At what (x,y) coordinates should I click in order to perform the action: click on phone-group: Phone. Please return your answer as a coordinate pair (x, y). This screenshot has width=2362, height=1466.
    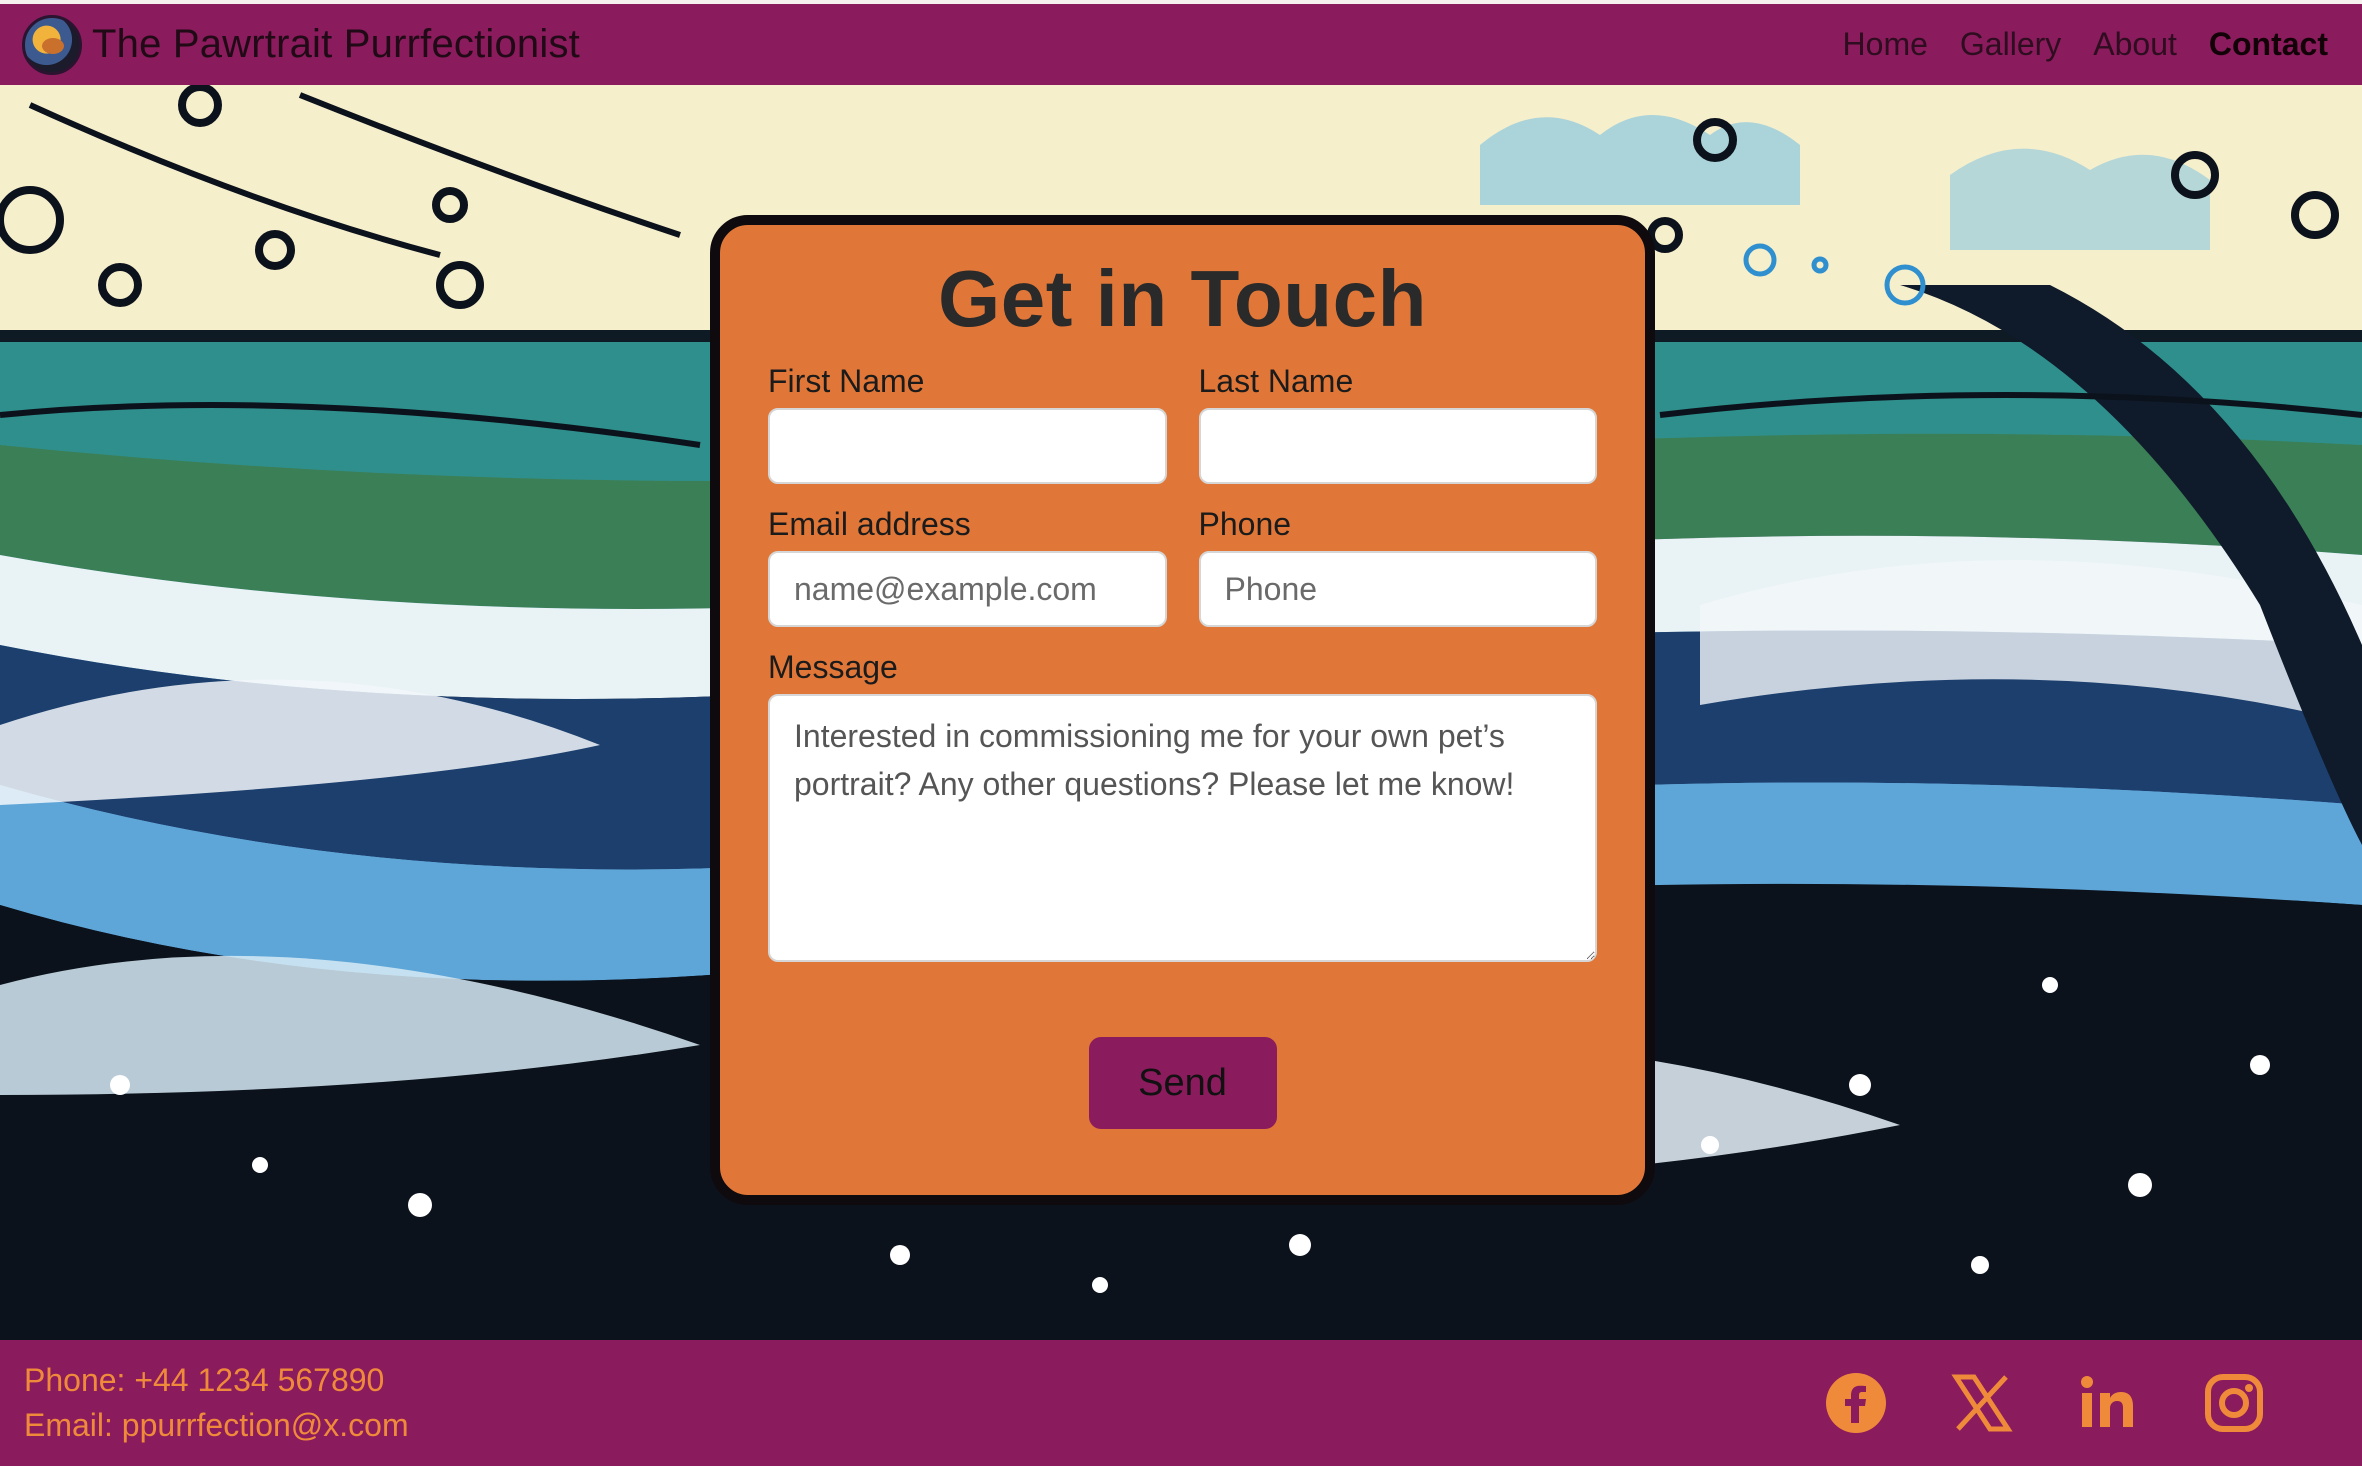
    Looking at the image, I should click on (1397, 566).